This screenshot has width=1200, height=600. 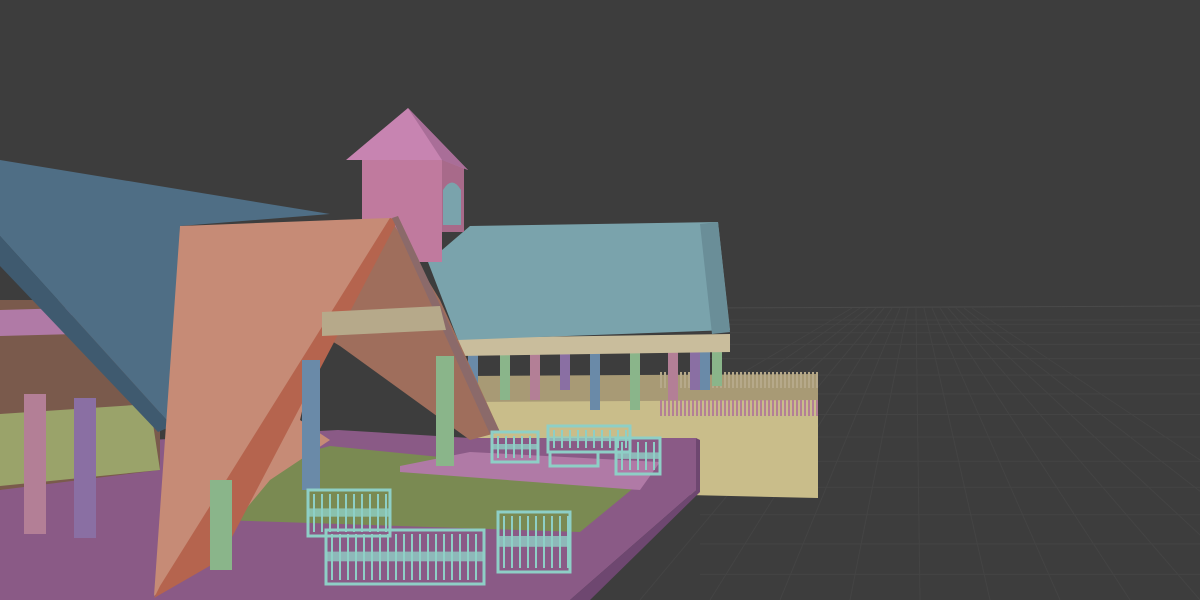 I want to click on garden-bench, so click(x=638, y=456).